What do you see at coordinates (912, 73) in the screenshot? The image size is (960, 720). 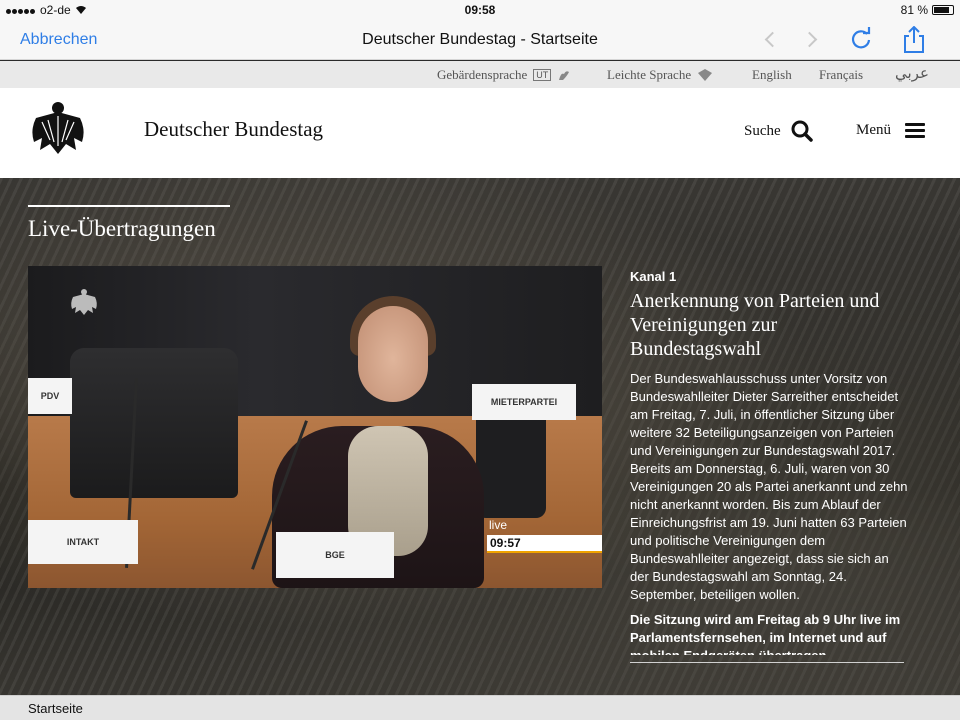 I see `arabic-link: عربي` at bounding box center [912, 73].